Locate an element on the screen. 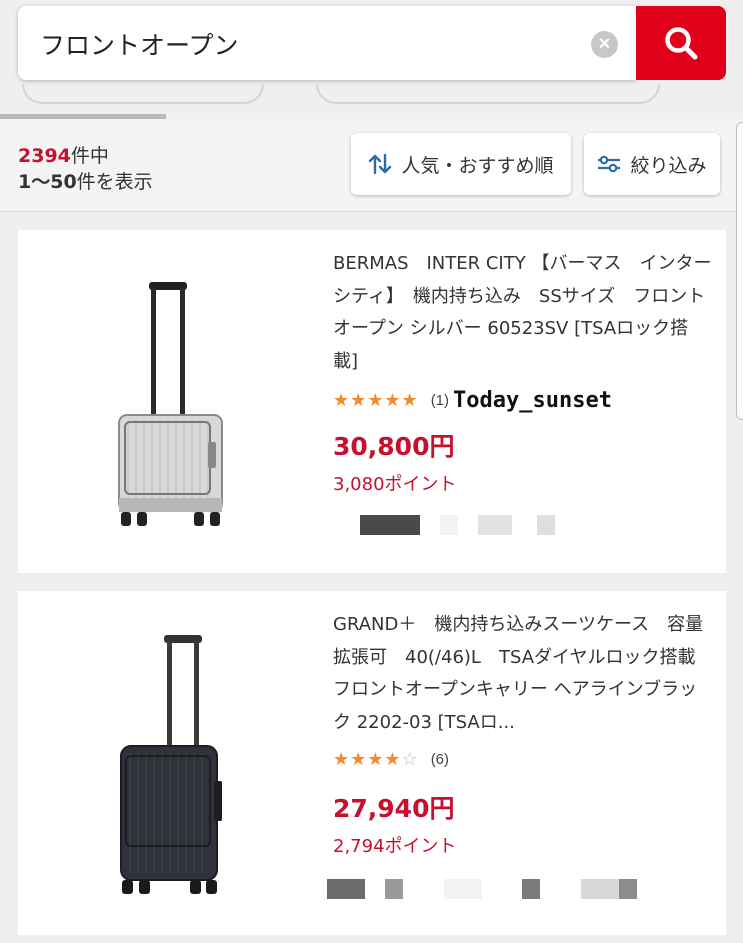 This screenshot has height=943, width=743. star-rating-icon: ★★★★★ is located at coordinates (376, 400).